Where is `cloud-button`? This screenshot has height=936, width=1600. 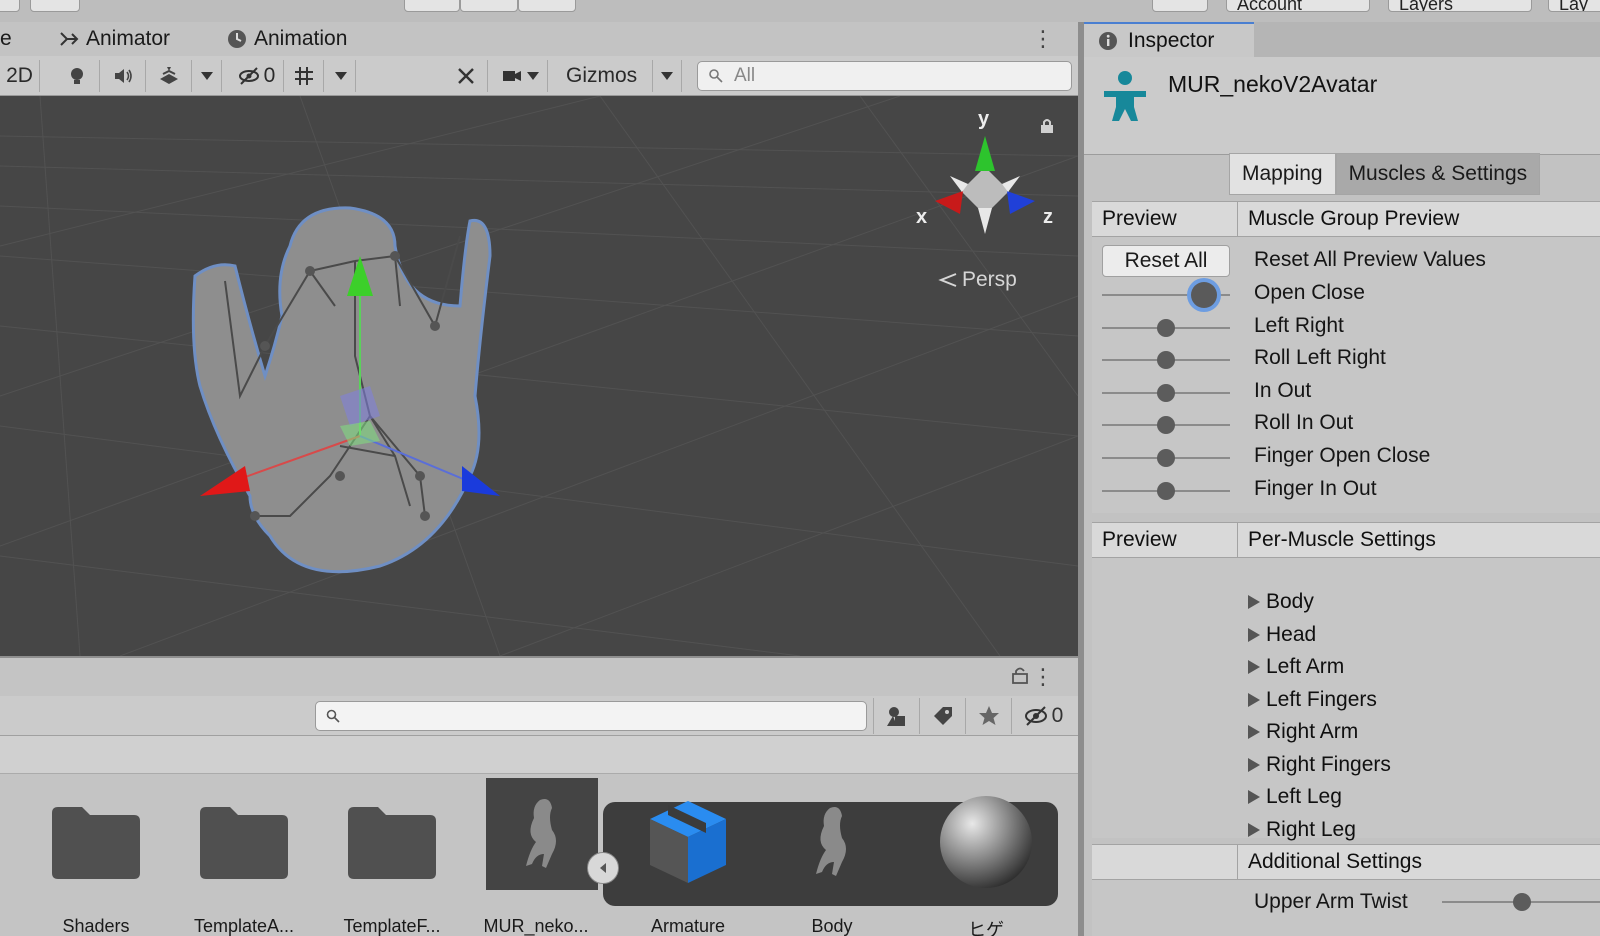 cloud-button is located at coordinates (1180, 6).